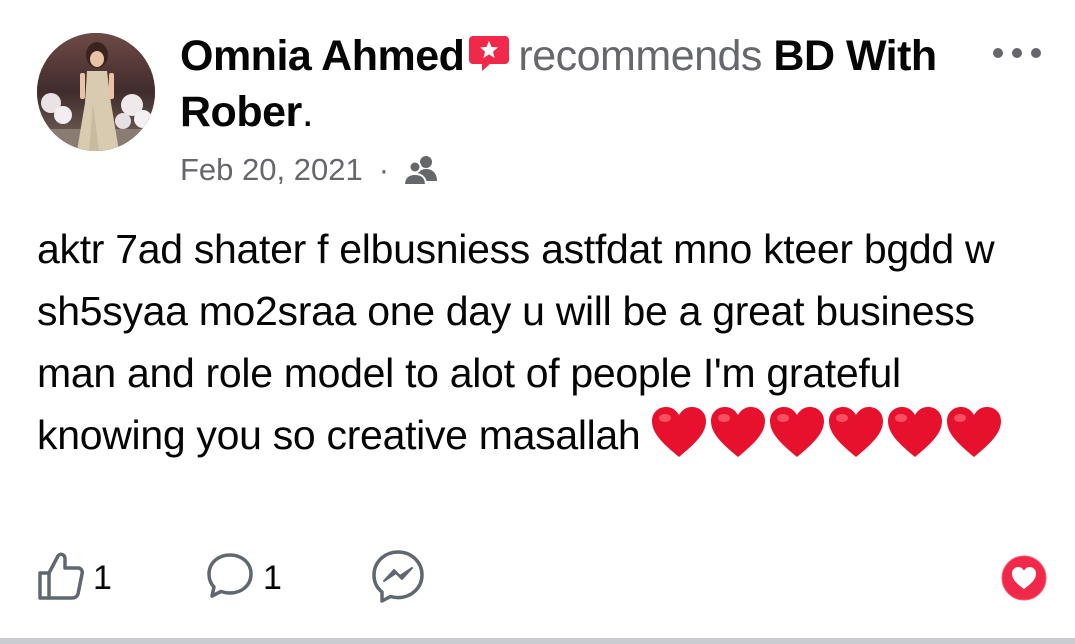 The height and width of the screenshot is (644, 1075). I want to click on comment-count: 1, so click(272, 577).